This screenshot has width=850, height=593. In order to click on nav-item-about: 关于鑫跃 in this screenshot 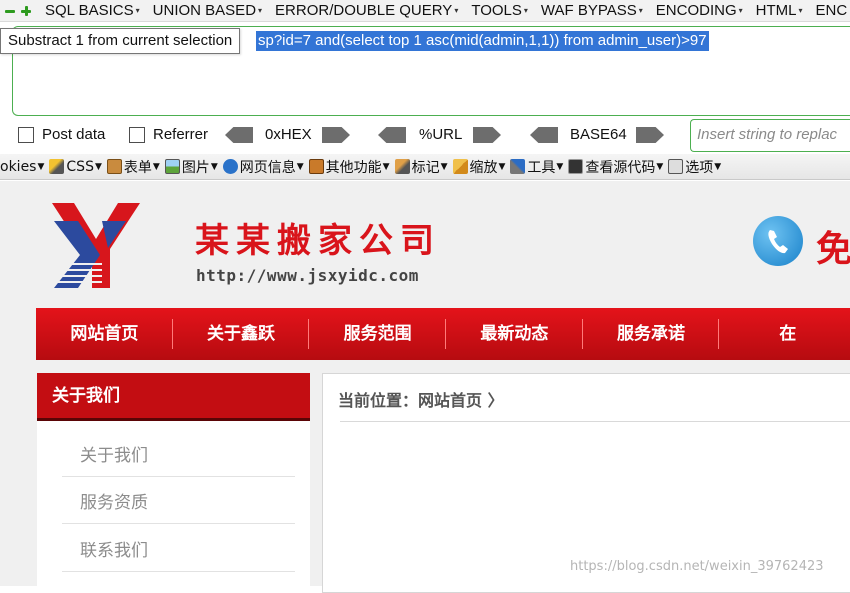, I will do `click(241, 334)`.